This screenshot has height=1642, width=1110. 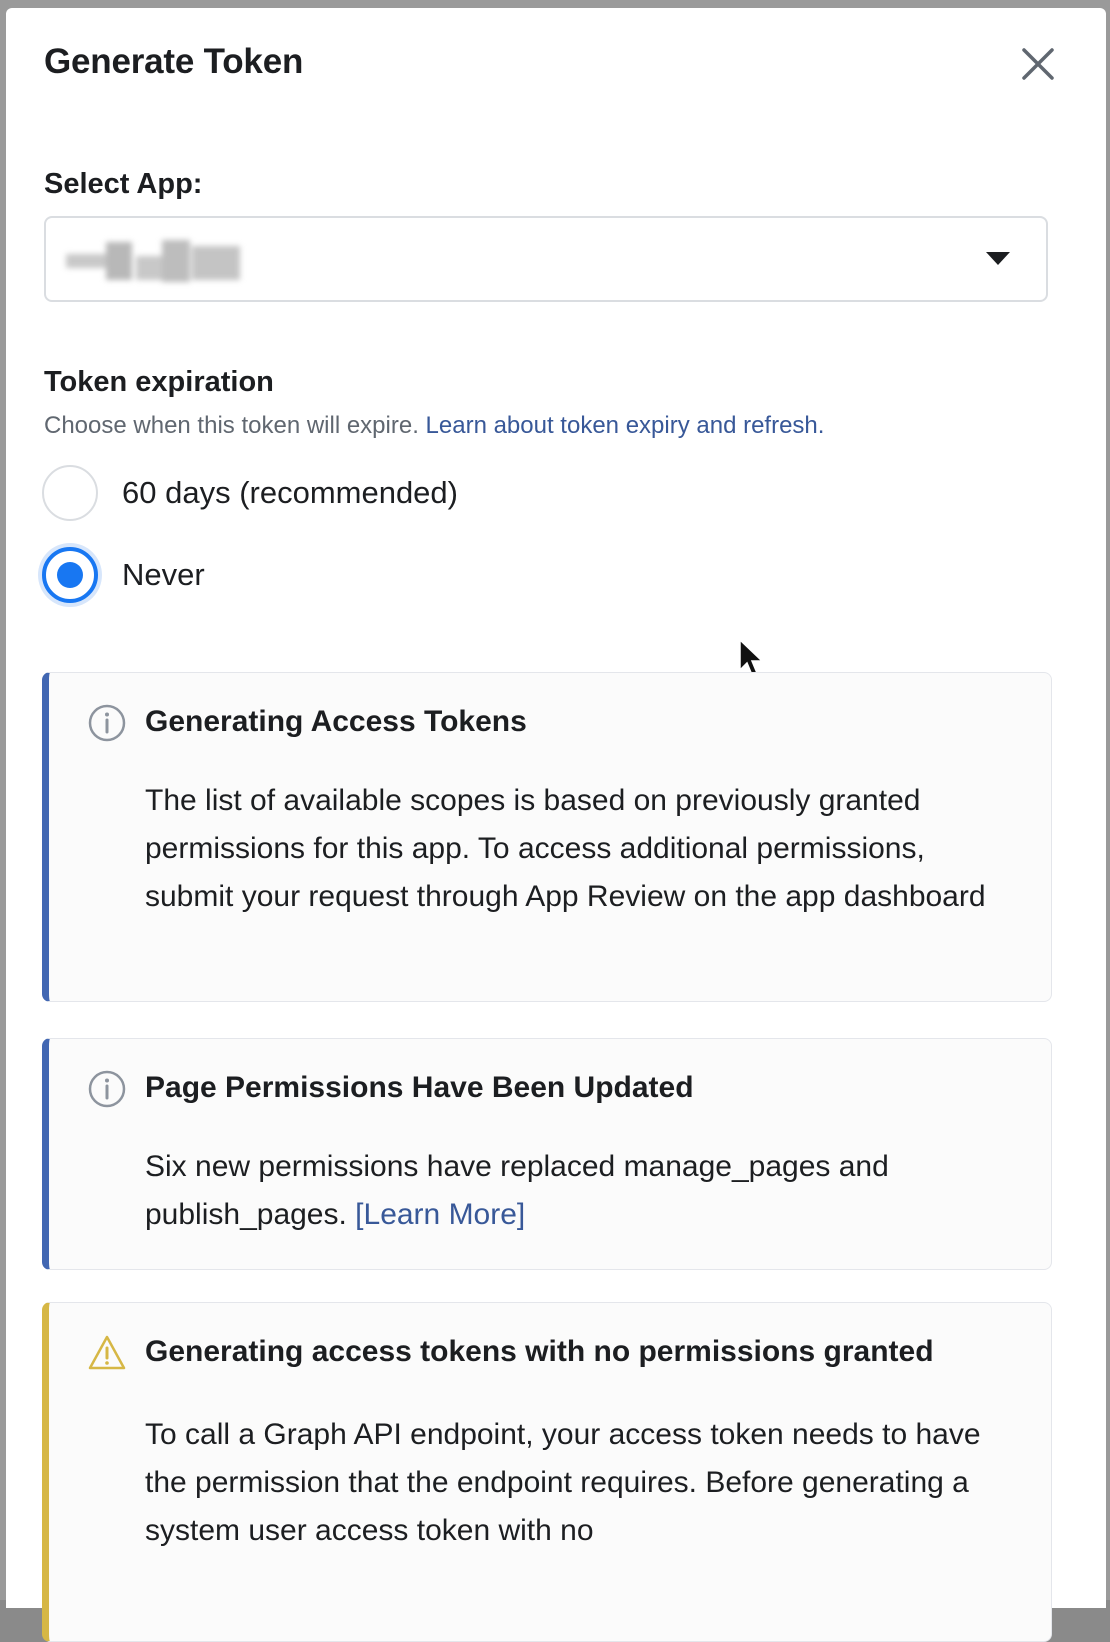 What do you see at coordinates (174, 61) in the screenshot?
I see `dialog-title: Generate Token` at bounding box center [174, 61].